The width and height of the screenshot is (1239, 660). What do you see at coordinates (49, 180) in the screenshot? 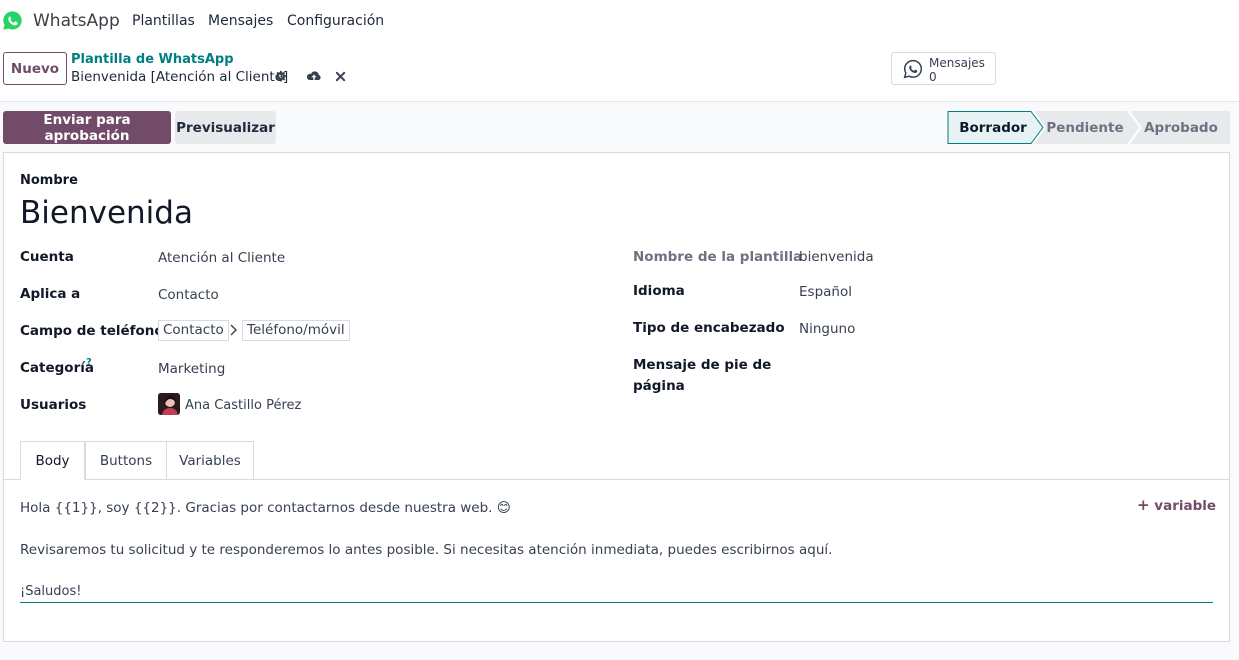
I see `name-label: Nombre` at bounding box center [49, 180].